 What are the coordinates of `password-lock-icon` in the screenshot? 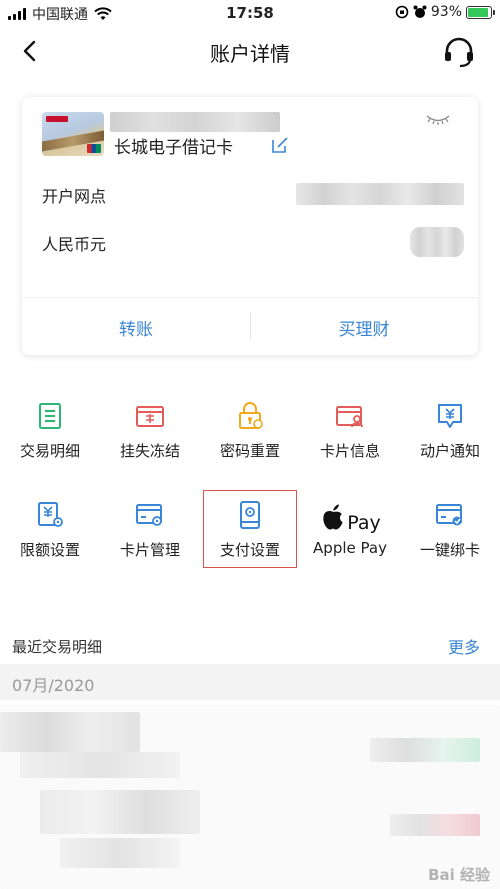 It's located at (251, 415).